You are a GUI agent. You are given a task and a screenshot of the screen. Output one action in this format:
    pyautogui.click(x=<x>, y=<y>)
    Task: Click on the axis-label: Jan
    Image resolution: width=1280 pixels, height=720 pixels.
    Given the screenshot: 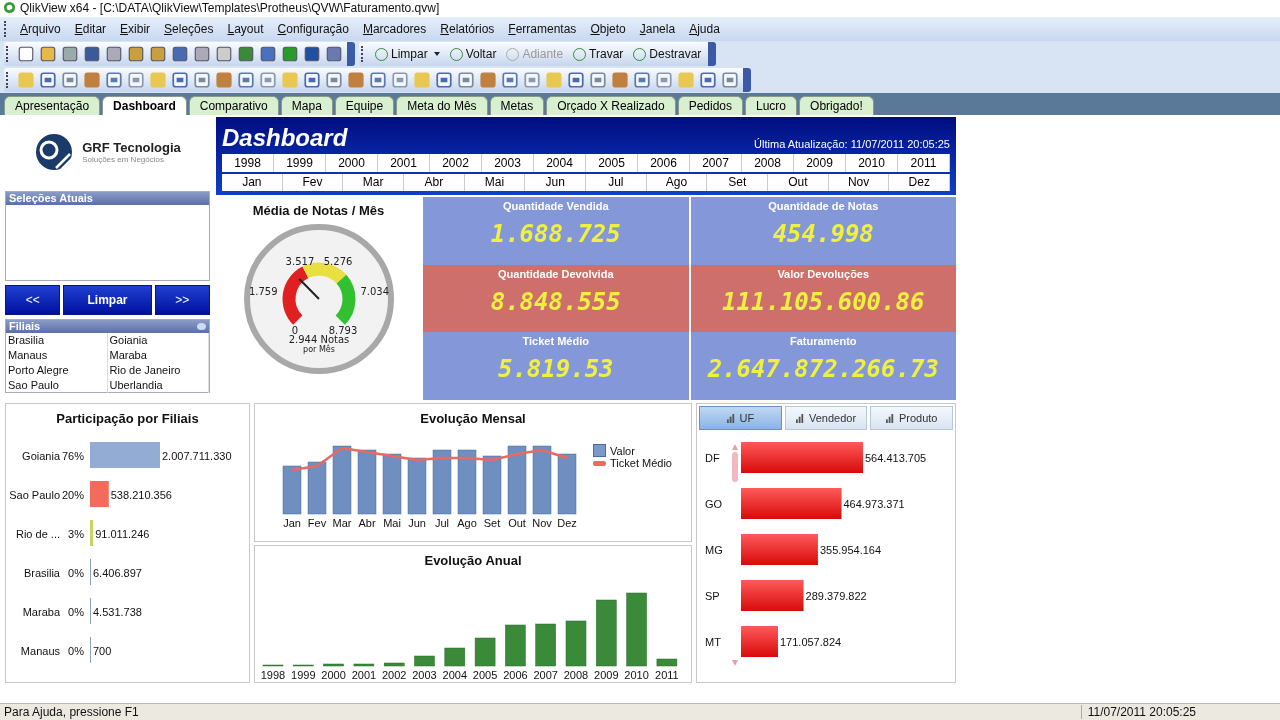 What is the action you would take?
    pyautogui.click(x=292, y=523)
    